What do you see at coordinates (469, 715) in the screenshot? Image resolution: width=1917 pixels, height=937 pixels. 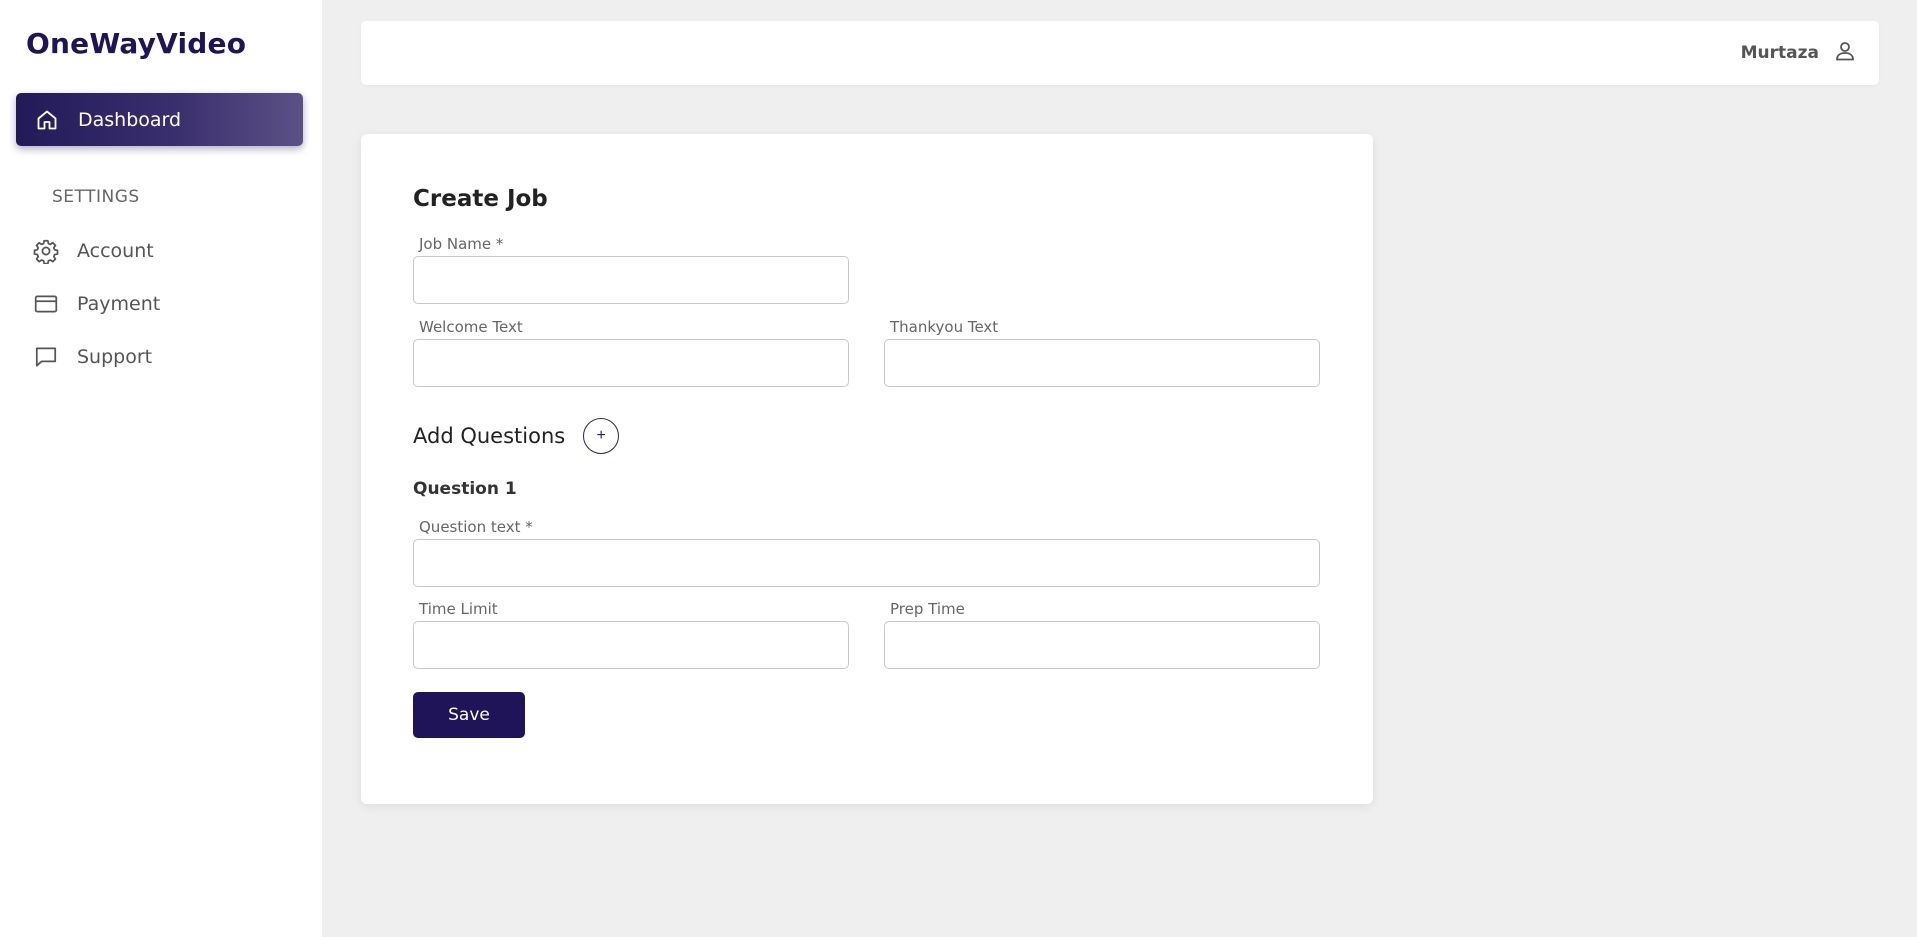 I see `save-button: Save` at bounding box center [469, 715].